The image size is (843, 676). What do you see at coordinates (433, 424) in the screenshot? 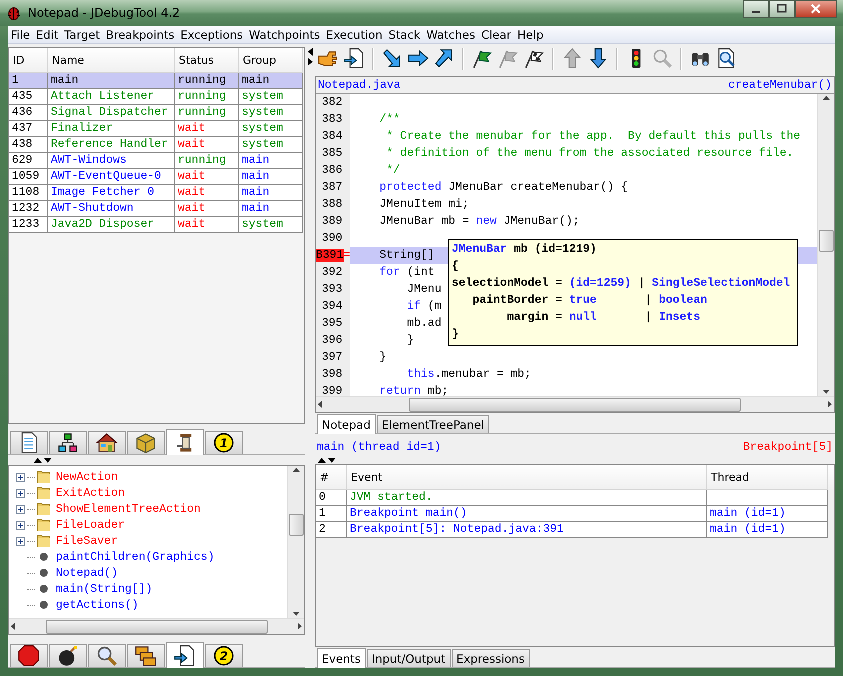
I see `tab: ElementTreePanel` at bounding box center [433, 424].